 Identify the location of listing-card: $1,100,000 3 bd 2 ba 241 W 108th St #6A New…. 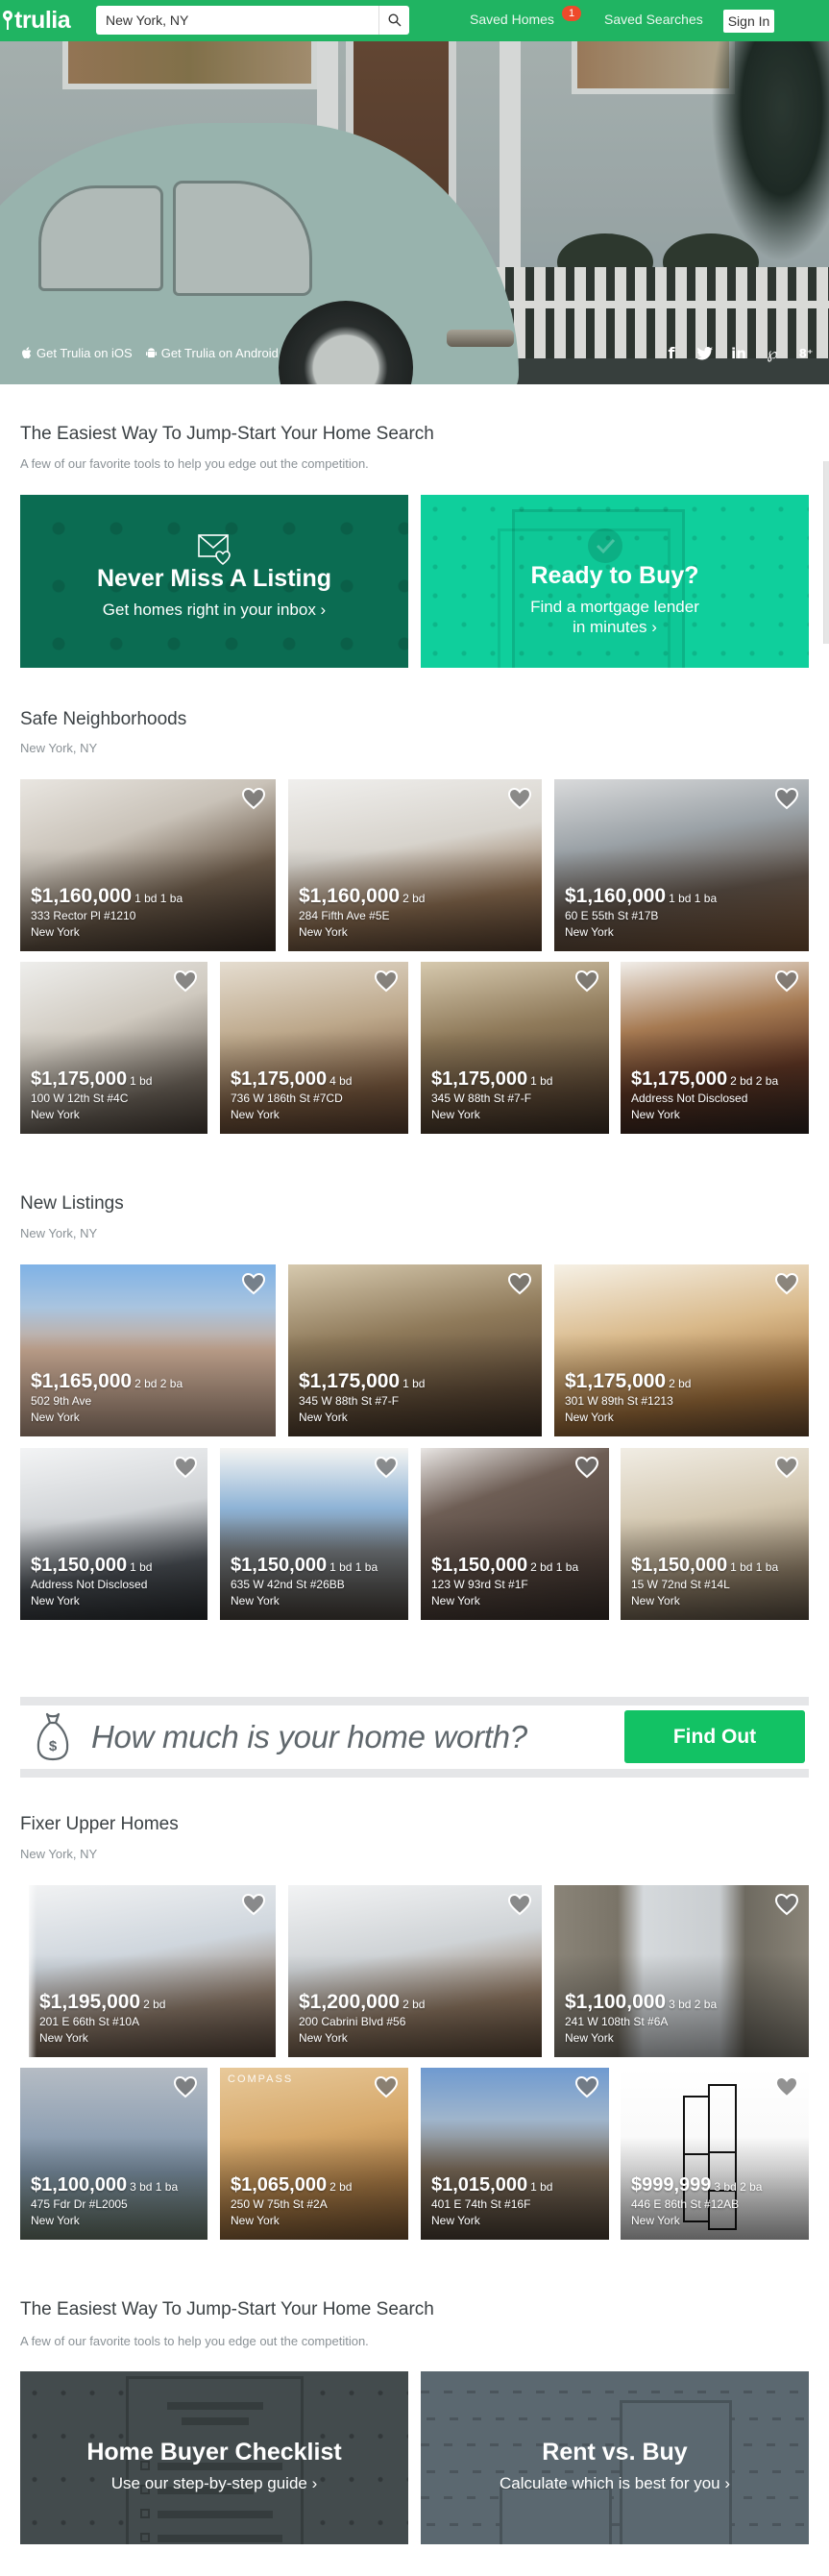
(681, 1971).